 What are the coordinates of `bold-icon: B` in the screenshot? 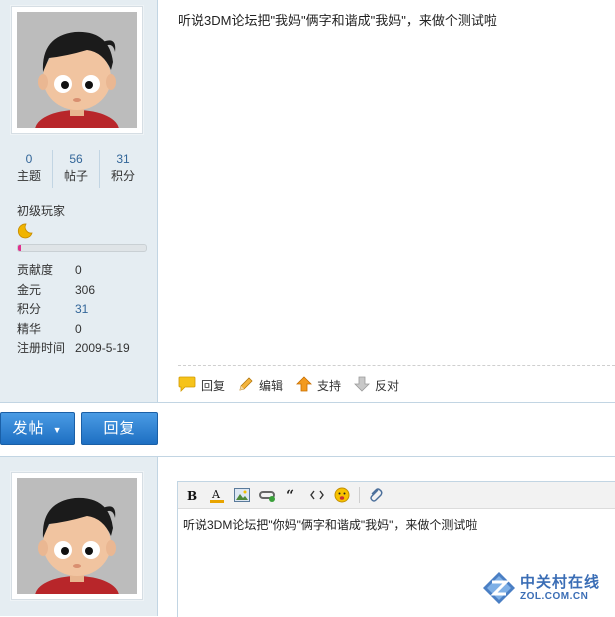 It's located at (192, 495).